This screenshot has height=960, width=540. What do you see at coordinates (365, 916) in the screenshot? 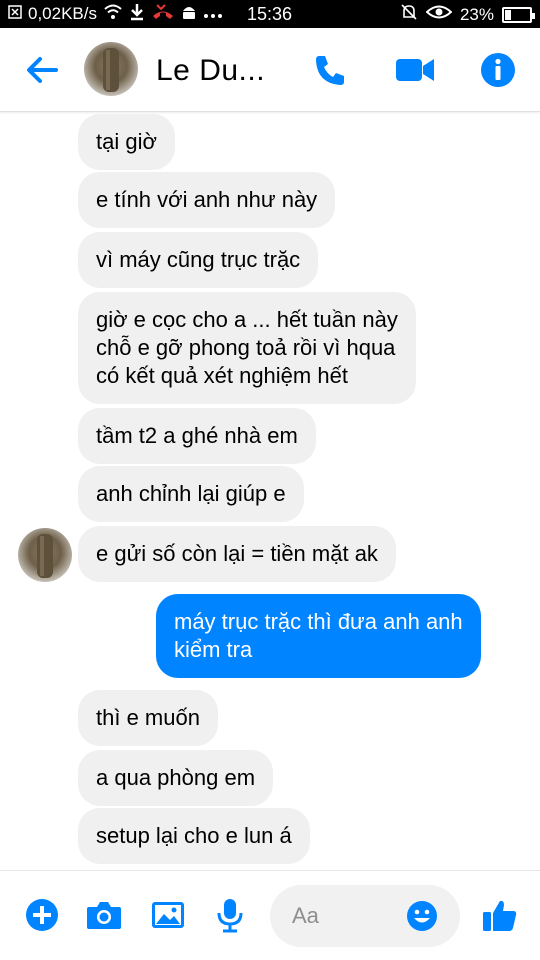
I see `message-input: Aa` at bounding box center [365, 916].